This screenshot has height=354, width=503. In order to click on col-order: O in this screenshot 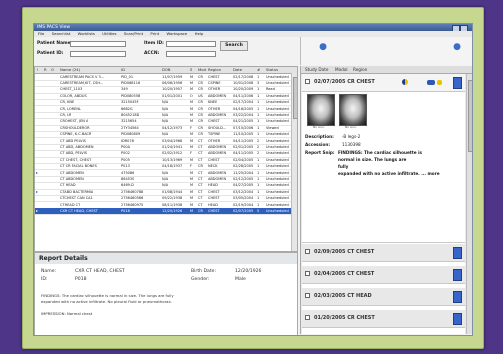, I will do `click(52, 70)`.